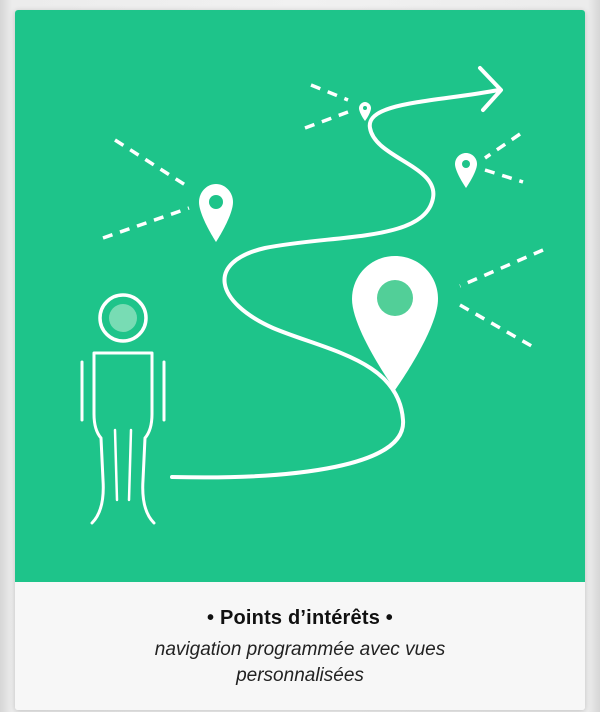  What do you see at coordinates (466, 170) in the screenshot?
I see `map-pin-icon-small` at bounding box center [466, 170].